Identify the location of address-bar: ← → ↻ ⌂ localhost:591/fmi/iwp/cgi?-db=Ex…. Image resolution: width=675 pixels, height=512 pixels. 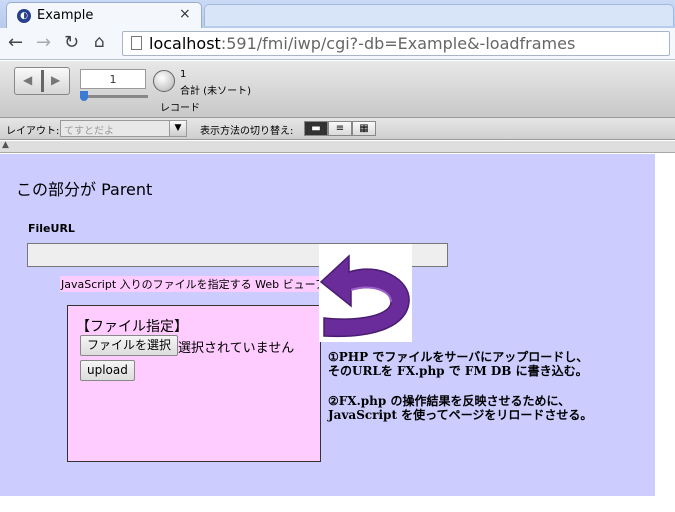
(337, 44).